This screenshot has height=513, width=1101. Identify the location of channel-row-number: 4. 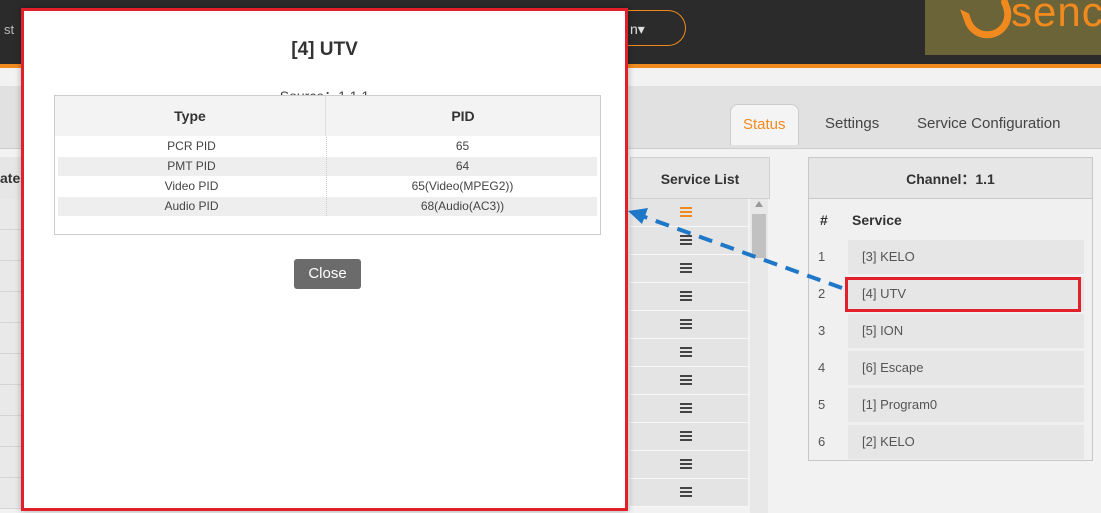
(822, 367).